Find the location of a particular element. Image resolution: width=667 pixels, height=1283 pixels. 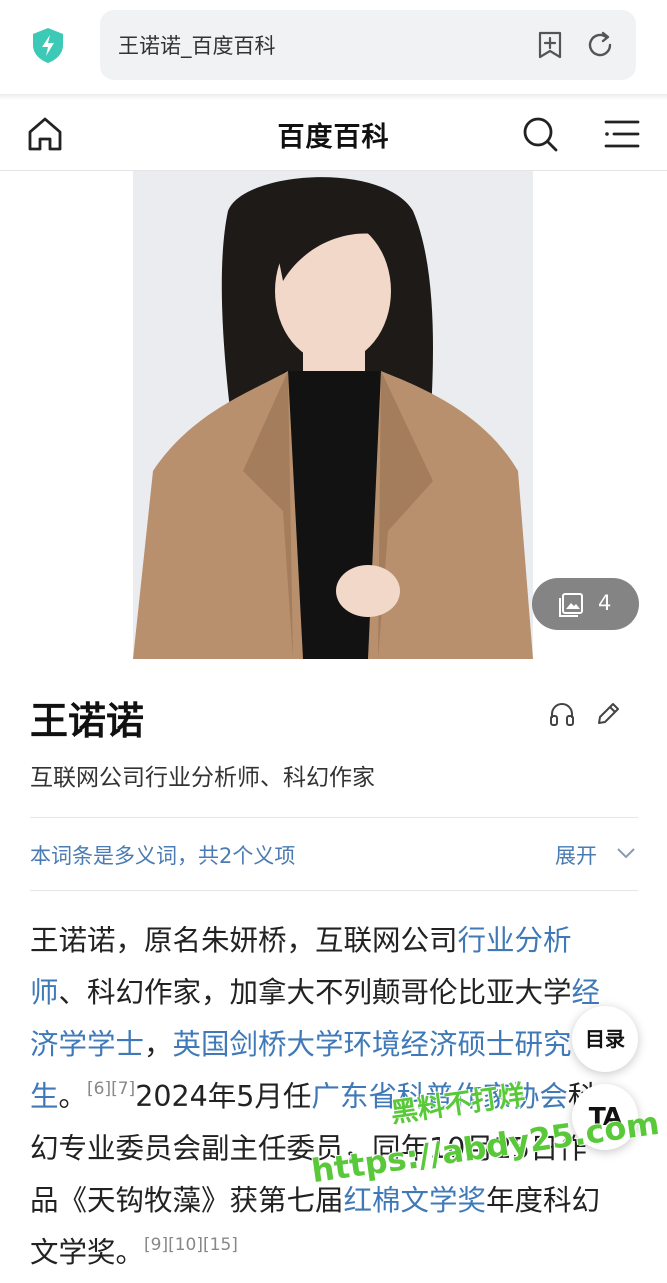

shield-lightning-icon is located at coordinates (48, 45).